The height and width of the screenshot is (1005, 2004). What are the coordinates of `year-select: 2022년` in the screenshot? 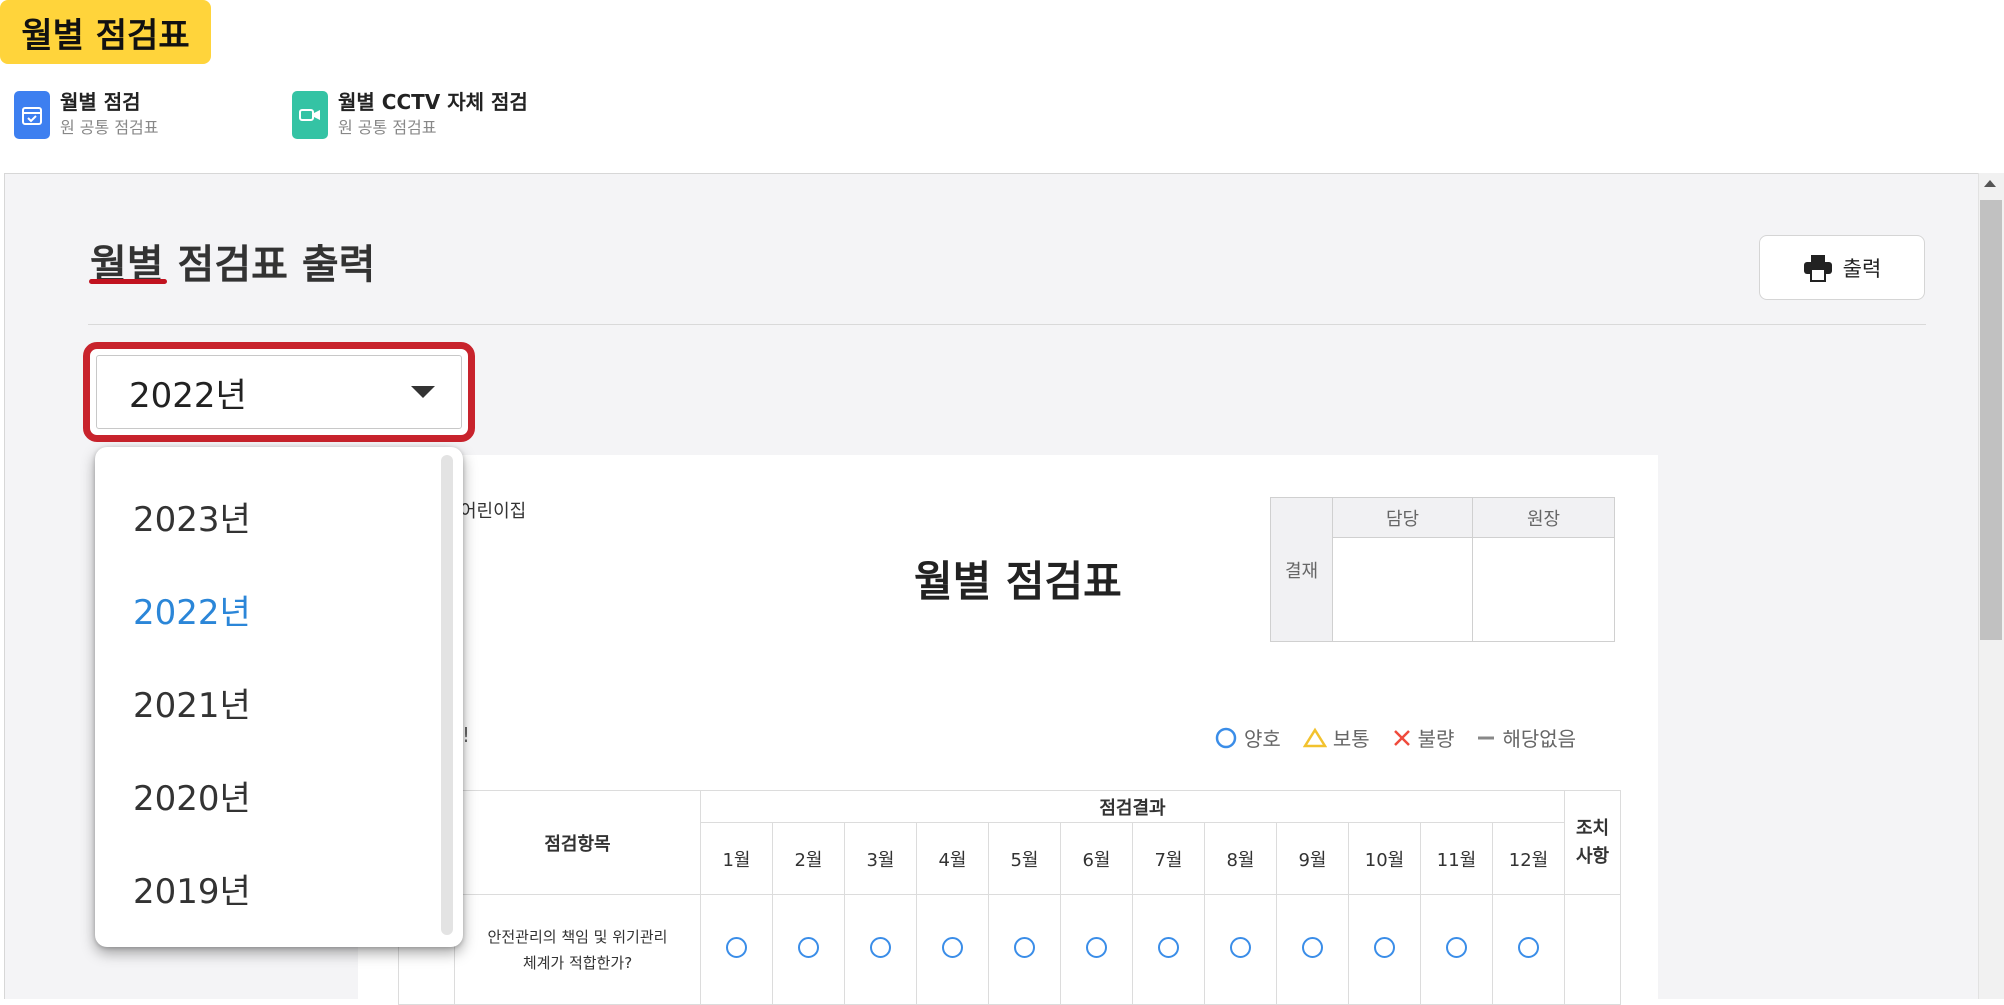 It's located at (279, 392).